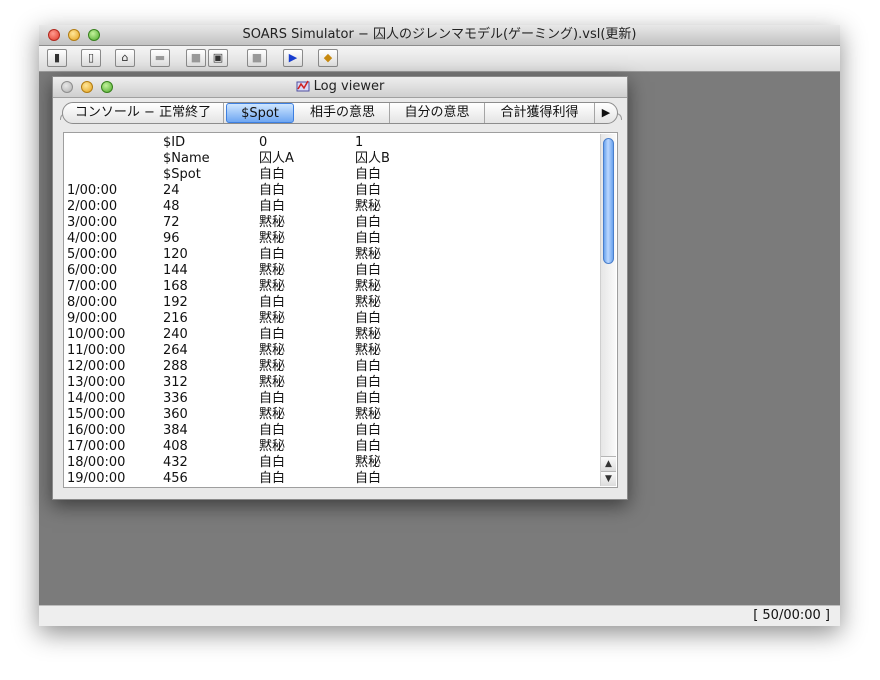 The height and width of the screenshot is (680, 880). What do you see at coordinates (175, 382) in the screenshot?
I see `table-cell: 312` at bounding box center [175, 382].